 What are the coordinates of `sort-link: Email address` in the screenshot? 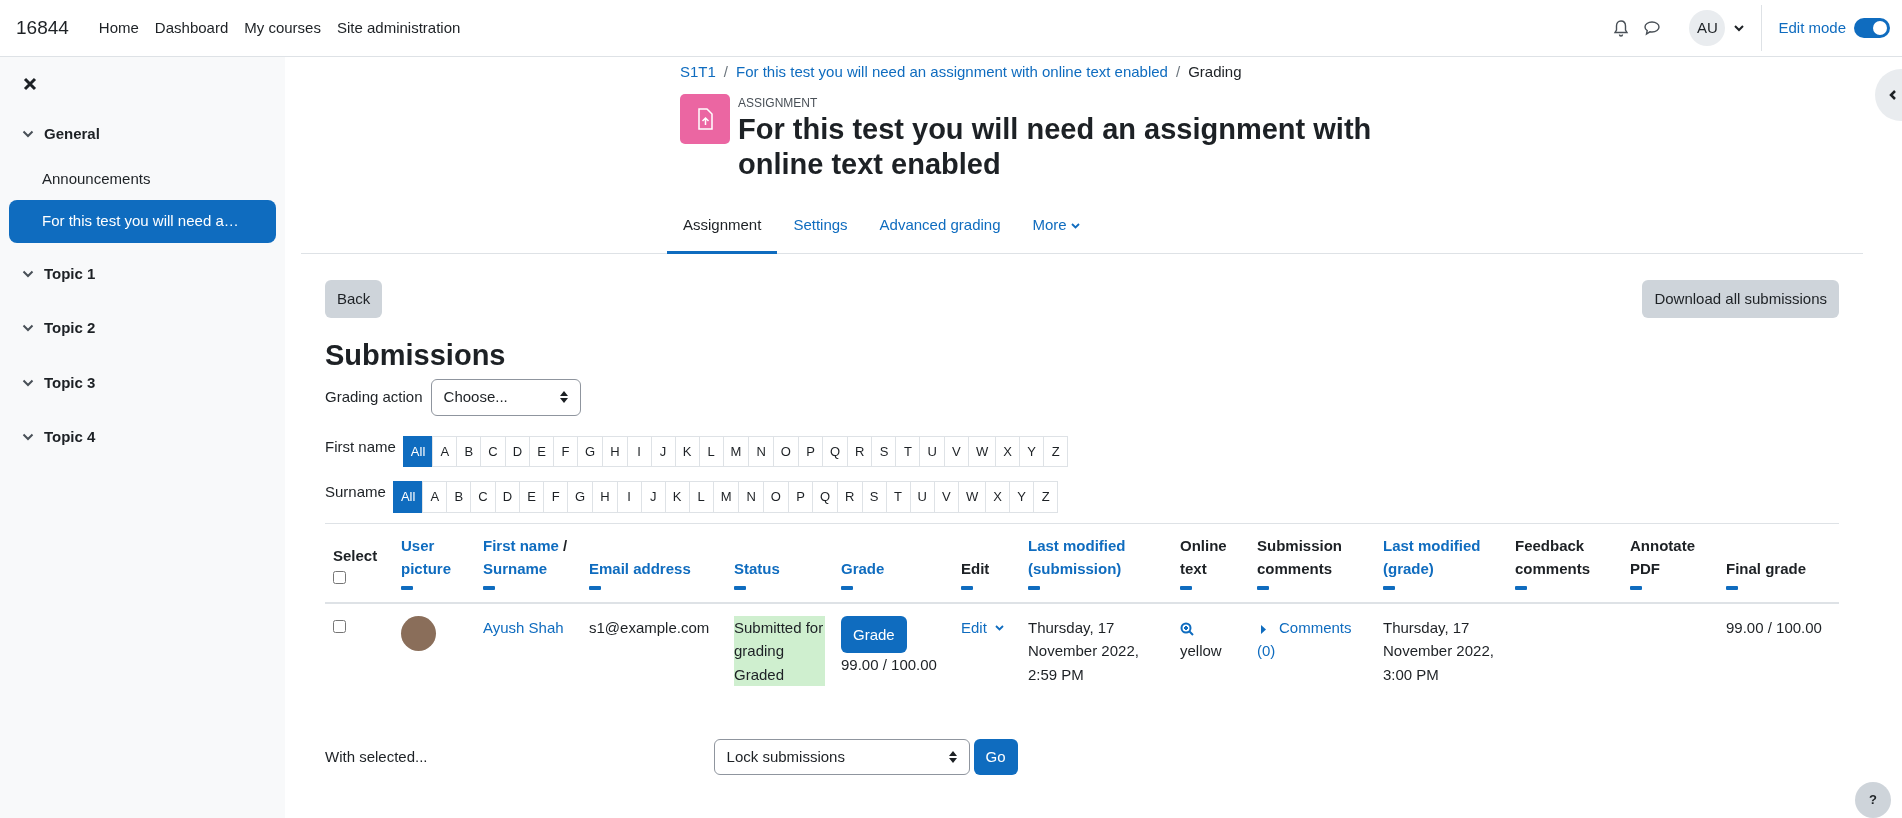 It's located at (640, 568).